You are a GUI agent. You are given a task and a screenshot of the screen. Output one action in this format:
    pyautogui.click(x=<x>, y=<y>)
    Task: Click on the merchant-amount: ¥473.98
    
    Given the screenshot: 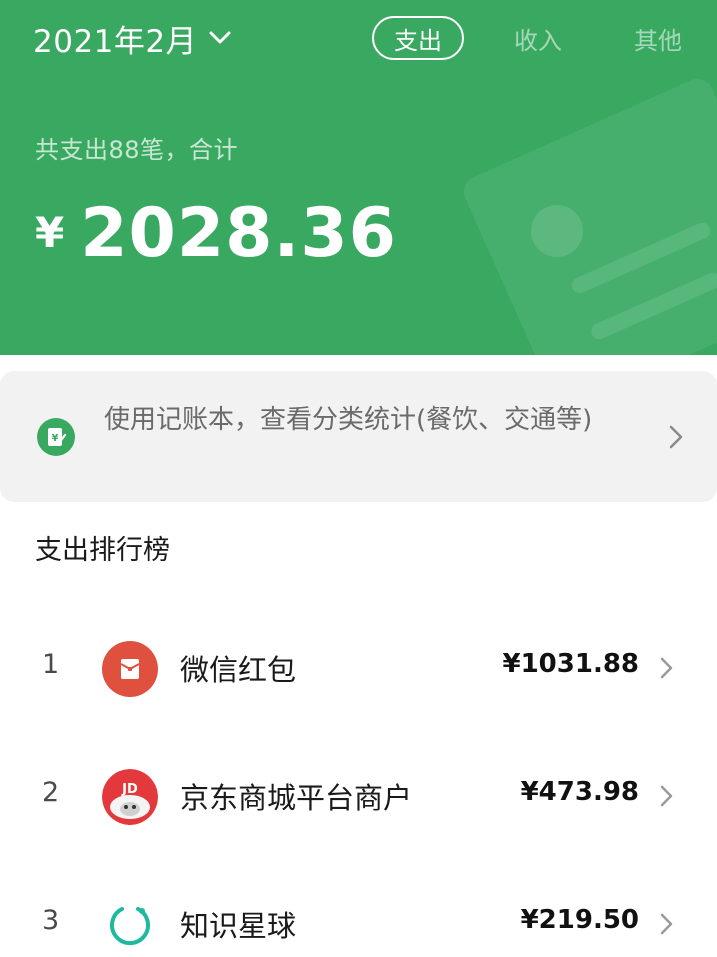 What is the action you would take?
    pyautogui.click(x=579, y=792)
    